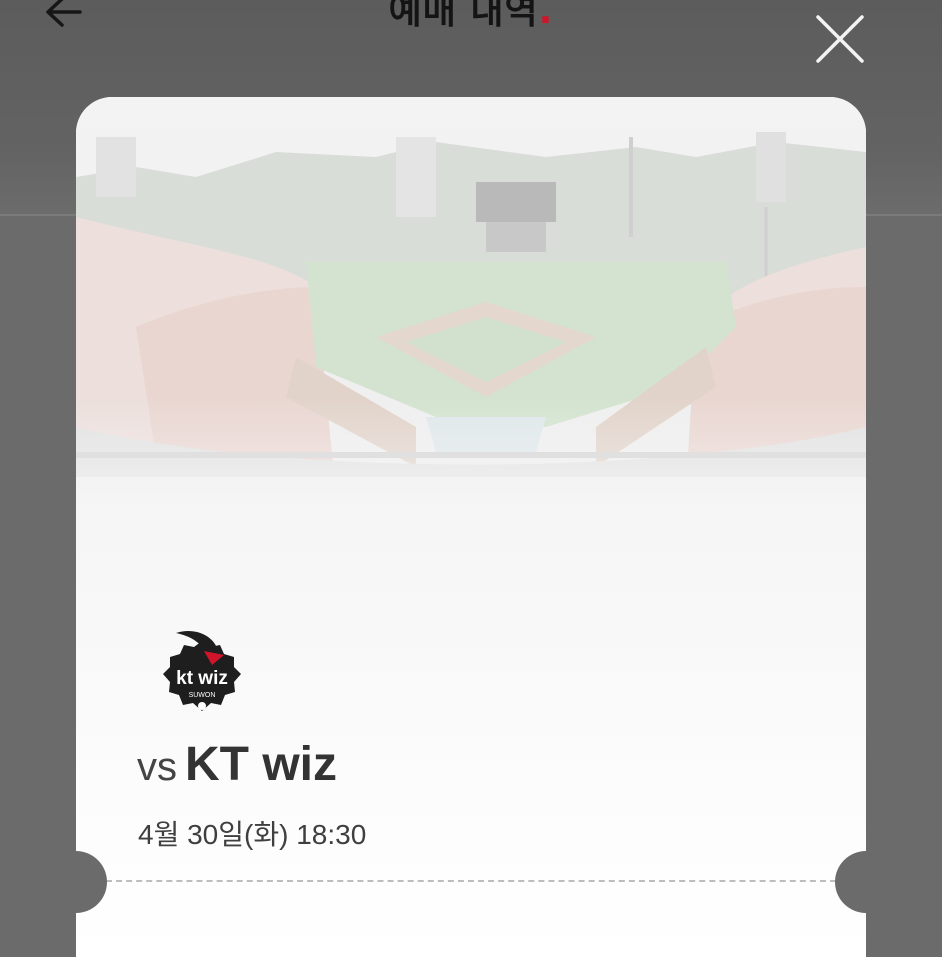 Image resolution: width=942 pixels, height=957 pixels. I want to click on vs-label: vs, so click(157, 767).